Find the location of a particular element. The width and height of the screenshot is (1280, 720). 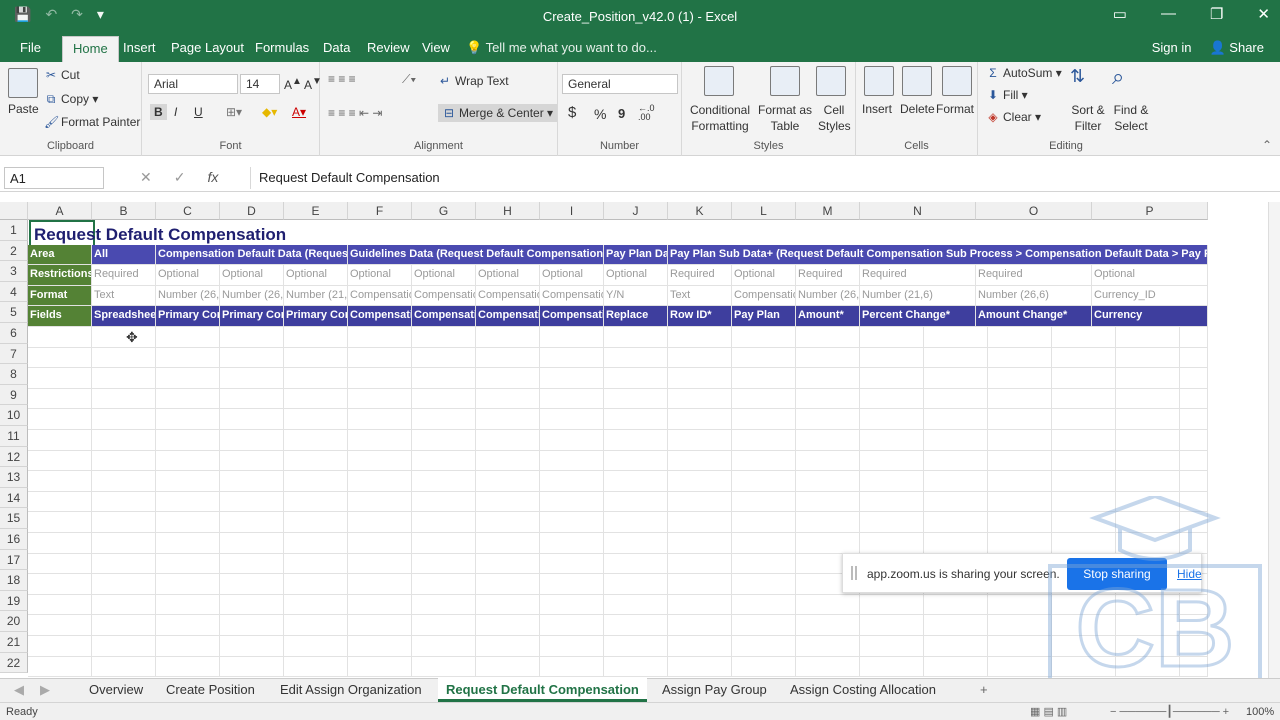

format-as-table-button: Format as Table is located at coordinates (785, 118).